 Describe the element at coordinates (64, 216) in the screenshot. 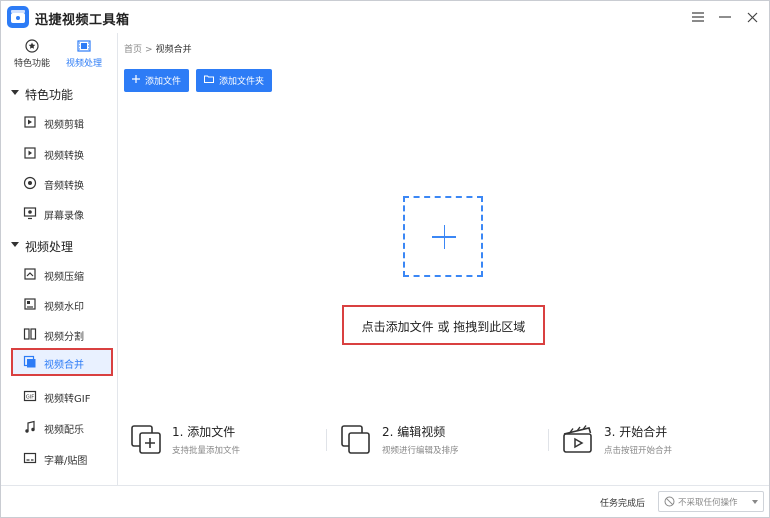

I see `sidebar-item-label: 屏幕录像` at that location.